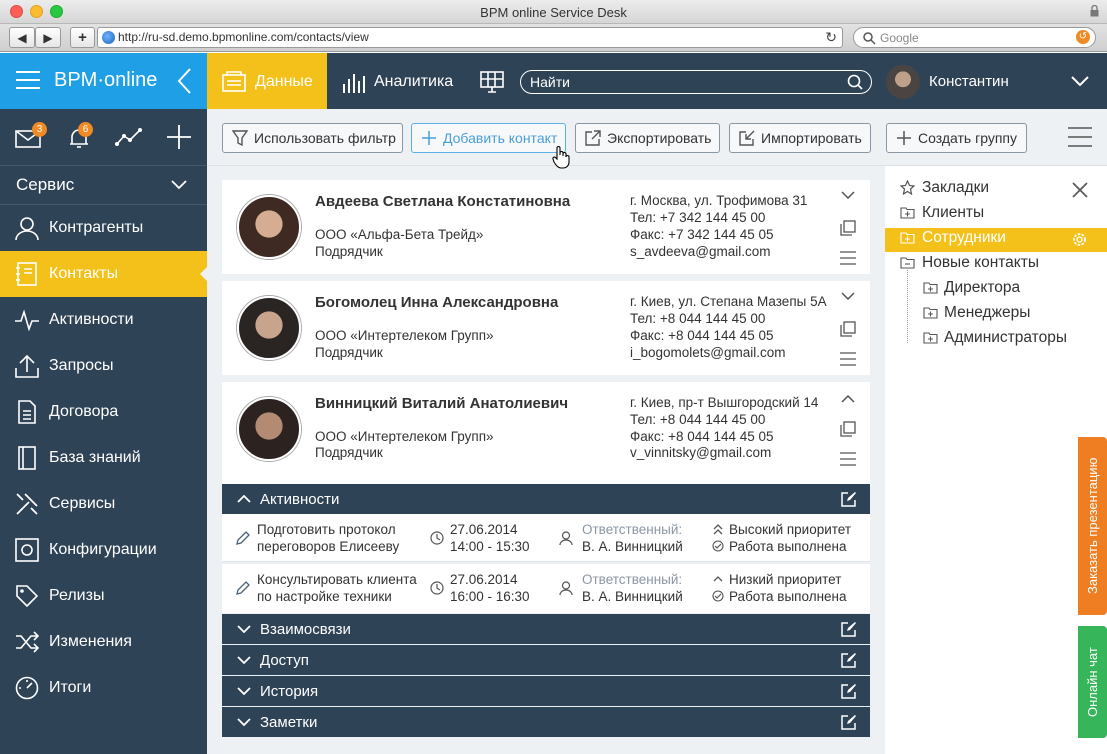 The image size is (1107, 754). I want to click on user-name: Константин, so click(969, 81).